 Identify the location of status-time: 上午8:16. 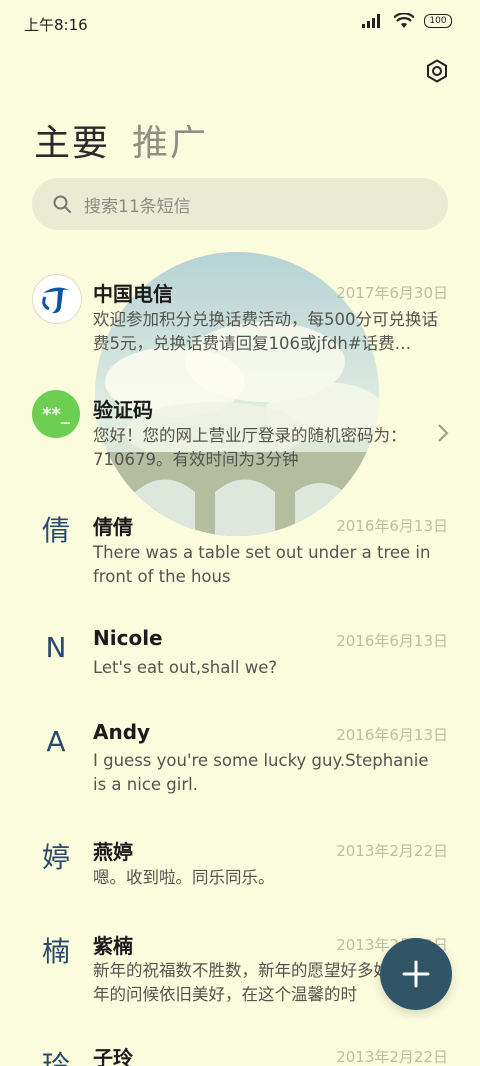
(56, 25).